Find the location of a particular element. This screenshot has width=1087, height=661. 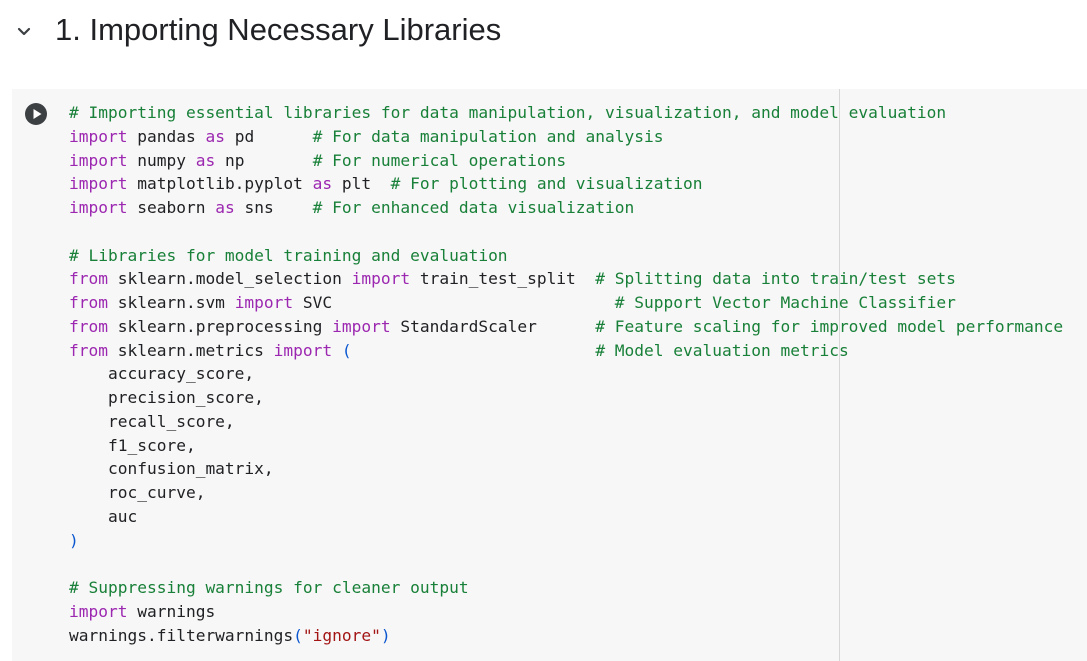

code-token-comment: # Model evaluation metrics is located at coordinates (722, 350).